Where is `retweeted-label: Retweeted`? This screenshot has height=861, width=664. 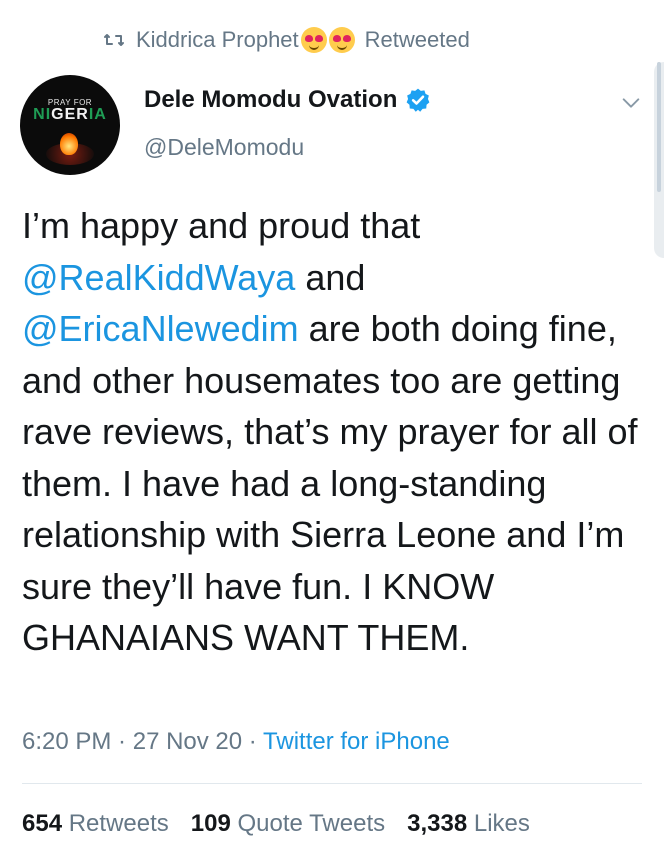
retweeted-label: Retweeted is located at coordinates (417, 39).